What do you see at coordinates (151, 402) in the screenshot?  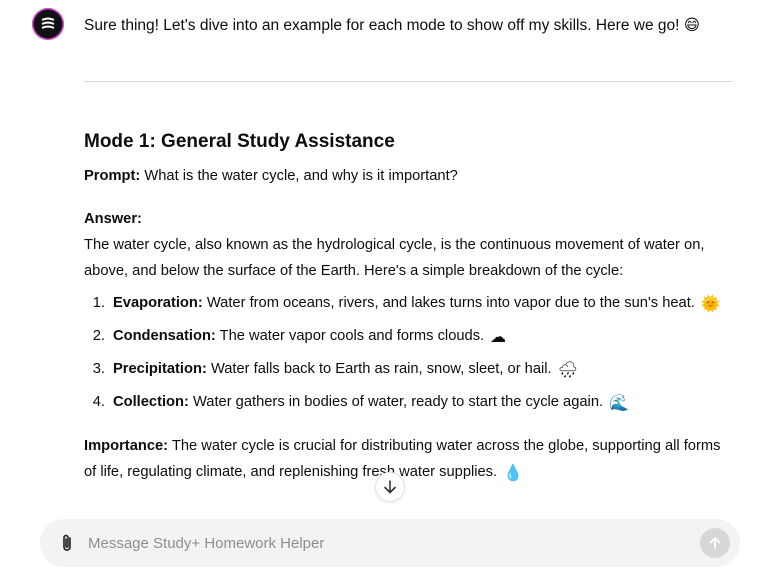 I see `step-term: Collection:` at bounding box center [151, 402].